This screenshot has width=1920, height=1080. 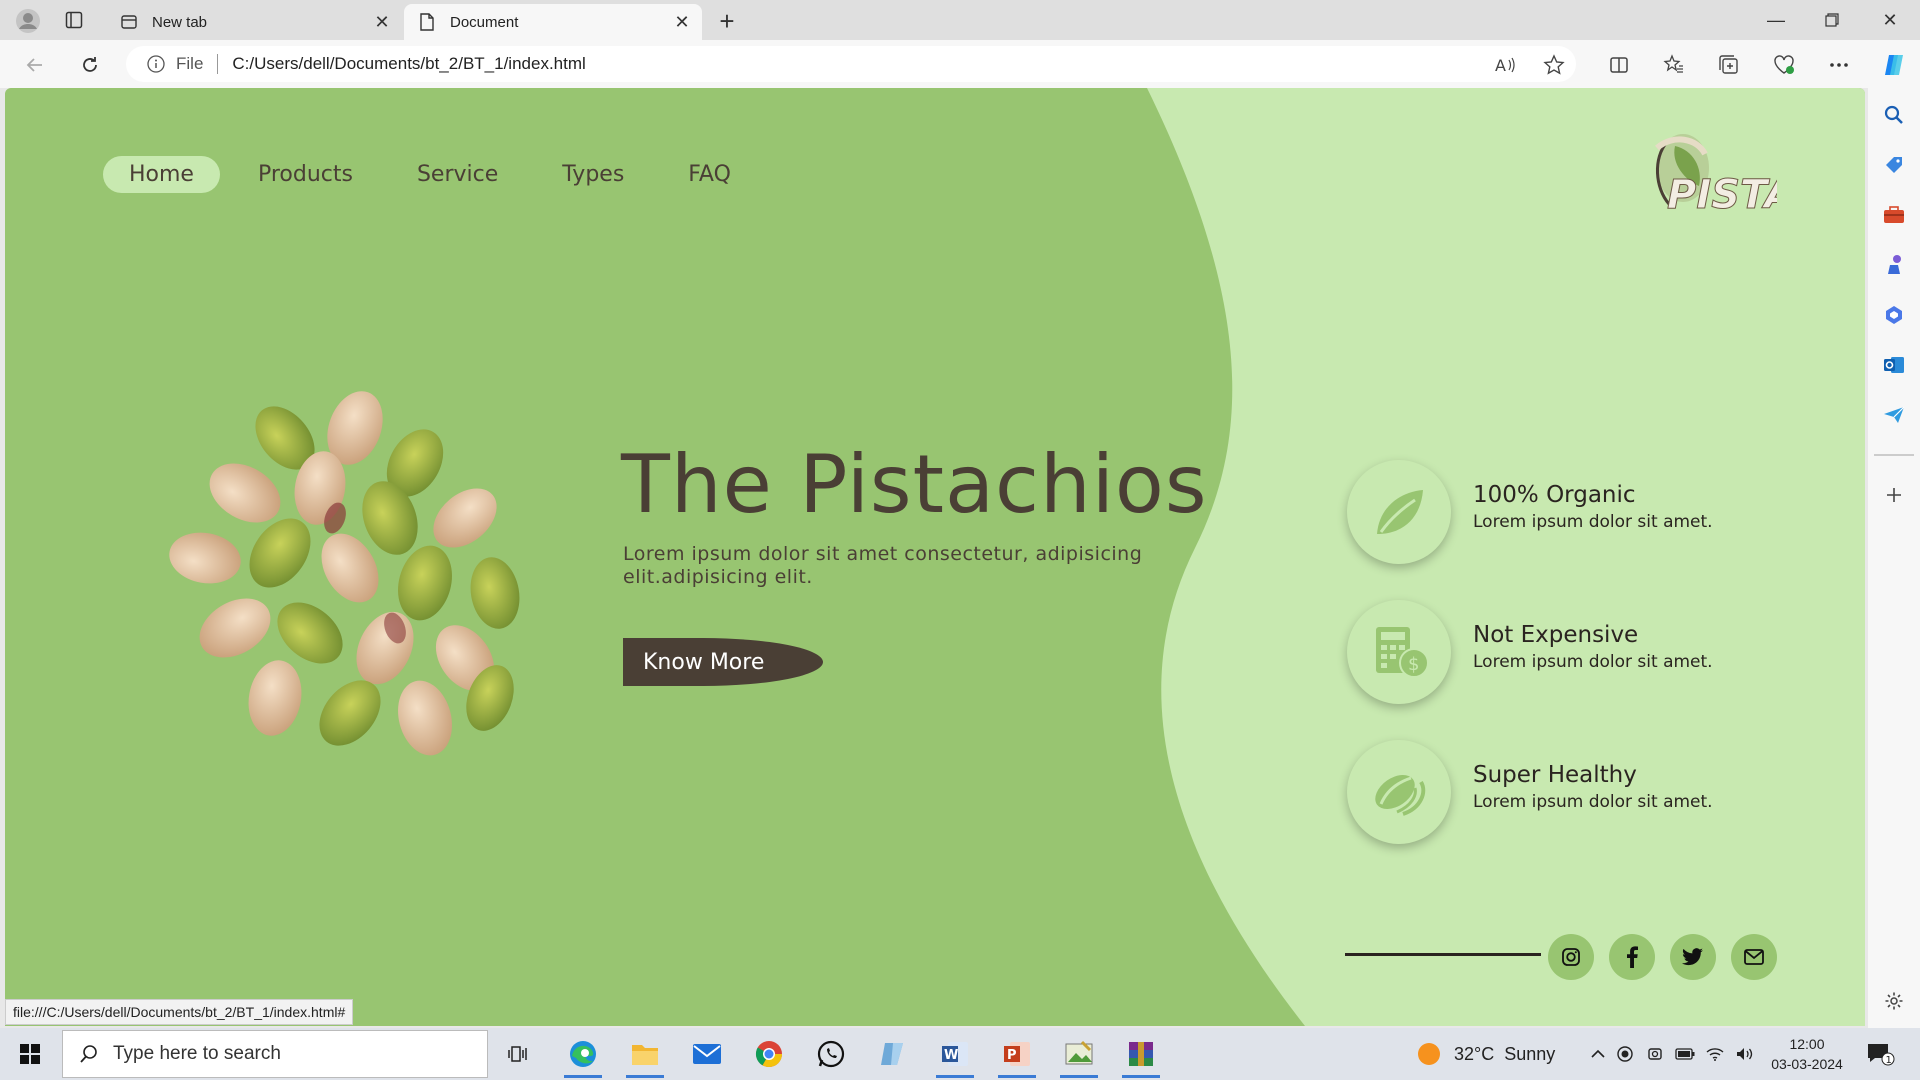 What do you see at coordinates (35, 65) in the screenshot?
I see `back-icon` at bounding box center [35, 65].